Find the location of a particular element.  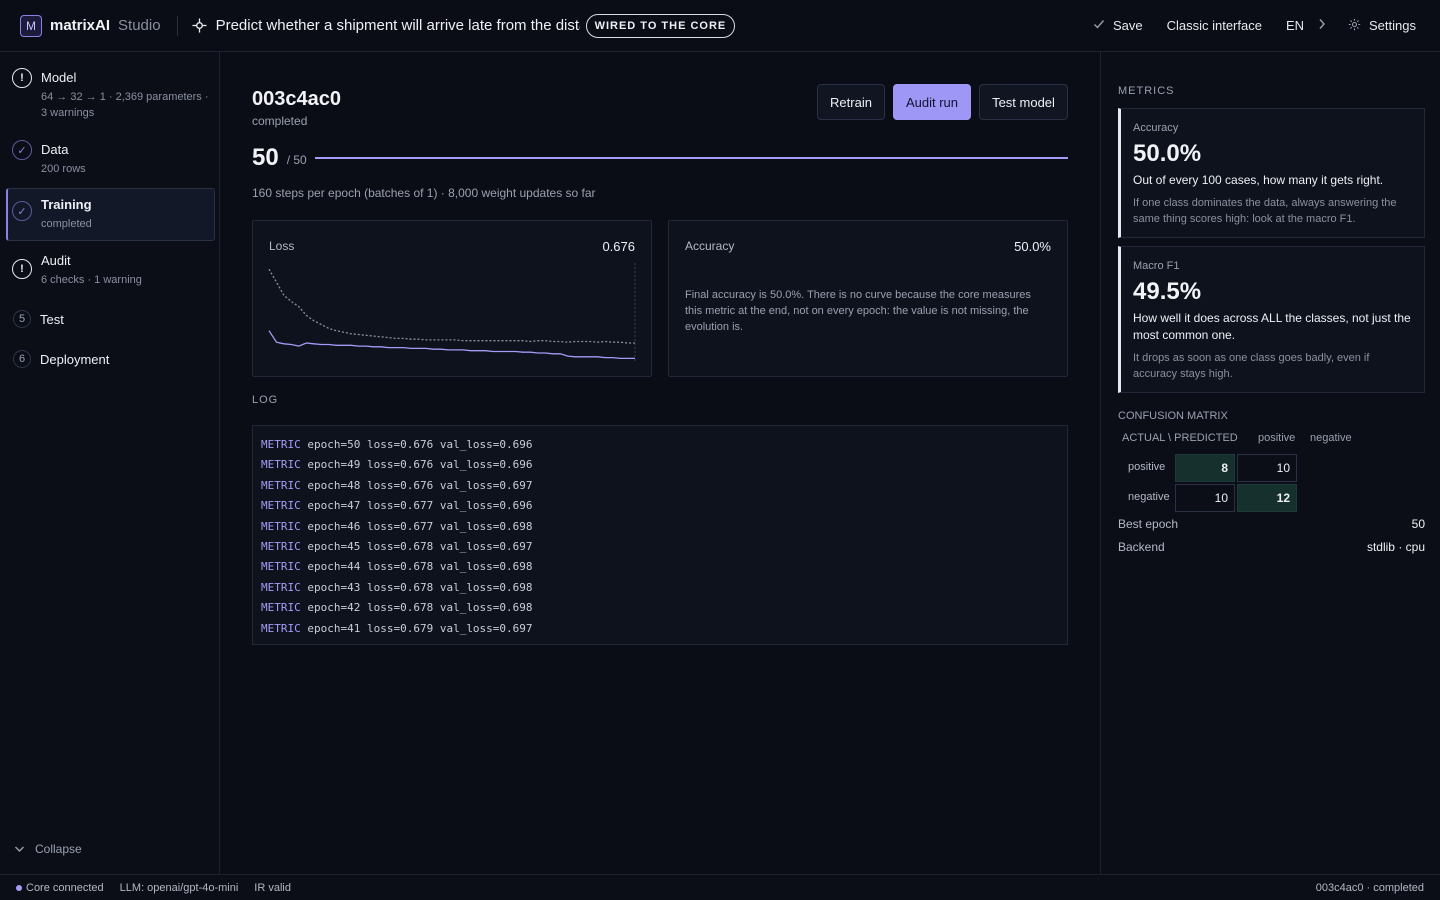

retrain-button: Retrain is located at coordinates (851, 102).